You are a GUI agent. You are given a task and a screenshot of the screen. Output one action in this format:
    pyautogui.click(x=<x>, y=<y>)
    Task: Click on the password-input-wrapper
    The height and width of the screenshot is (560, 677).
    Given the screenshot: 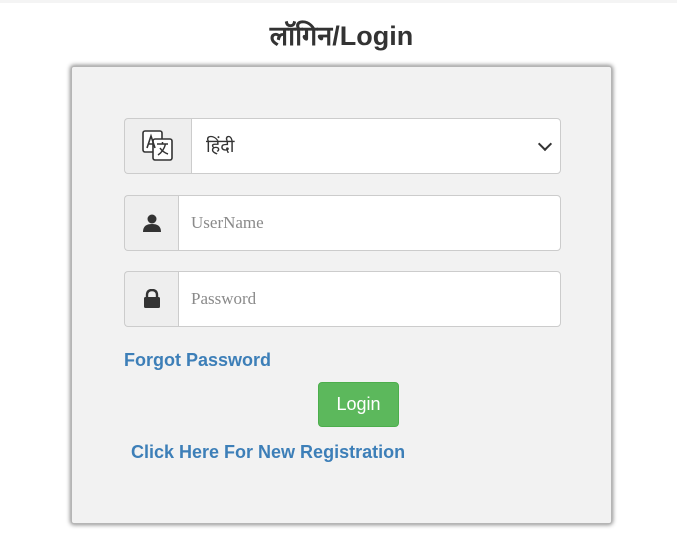 What is the action you would take?
    pyautogui.click(x=369, y=299)
    